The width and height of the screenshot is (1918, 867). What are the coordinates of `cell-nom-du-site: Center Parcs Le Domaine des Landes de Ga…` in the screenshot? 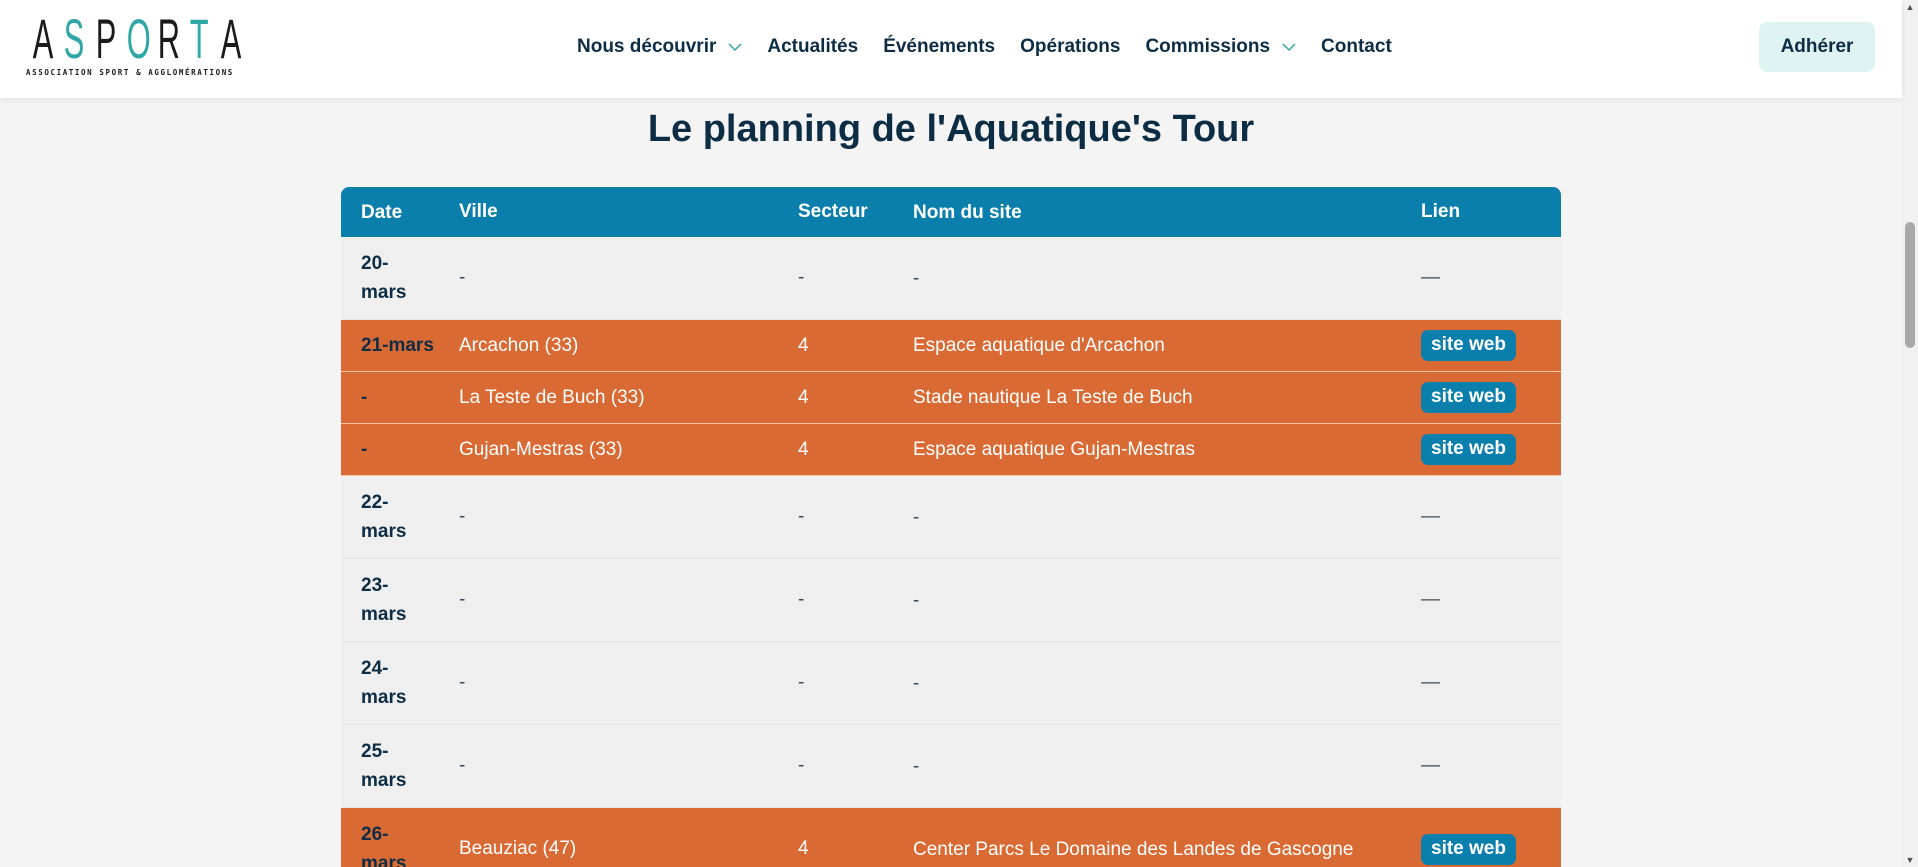 It's located at (1133, 849).